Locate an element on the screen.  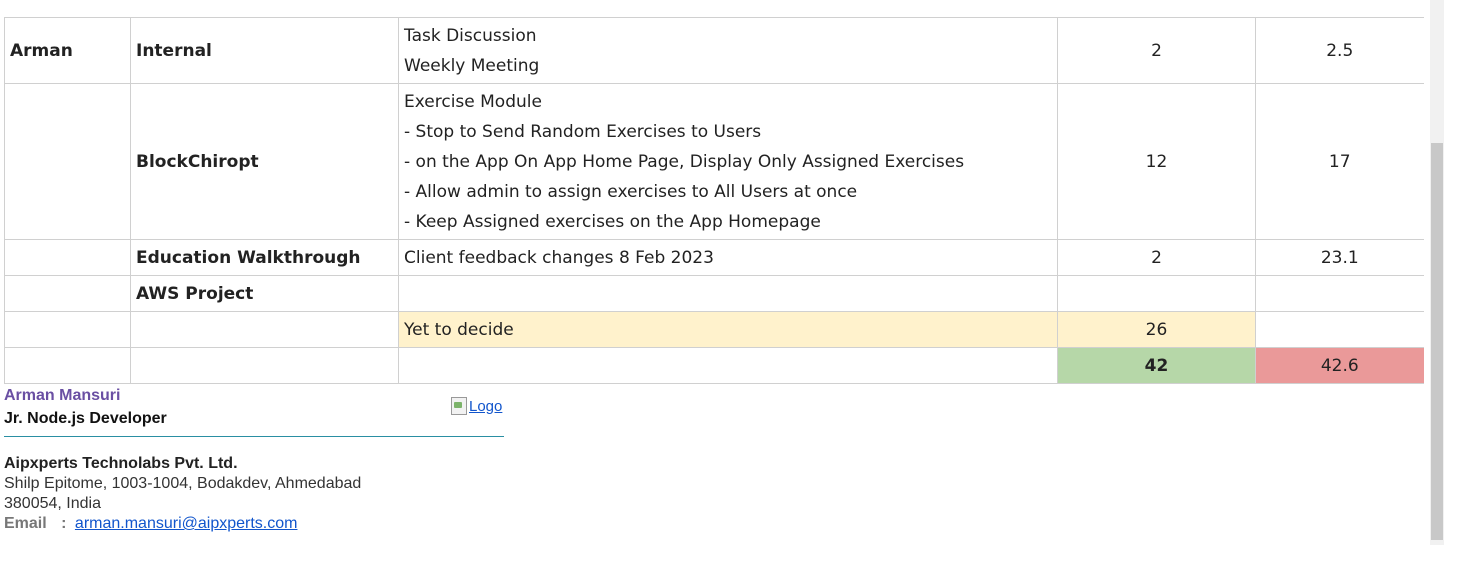
task-line: Exercise Module is located at coordinates (473, 101).